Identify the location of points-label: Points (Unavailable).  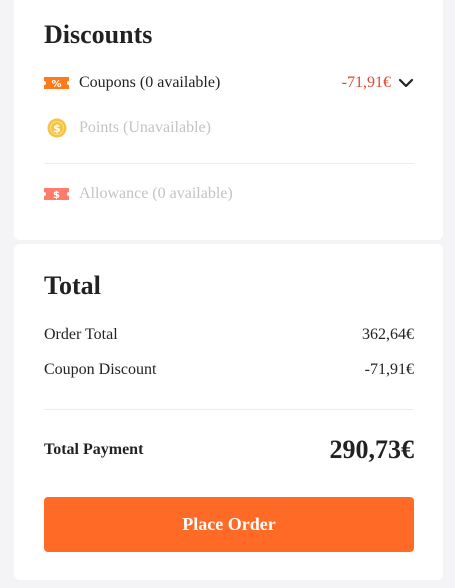
(145, 127).